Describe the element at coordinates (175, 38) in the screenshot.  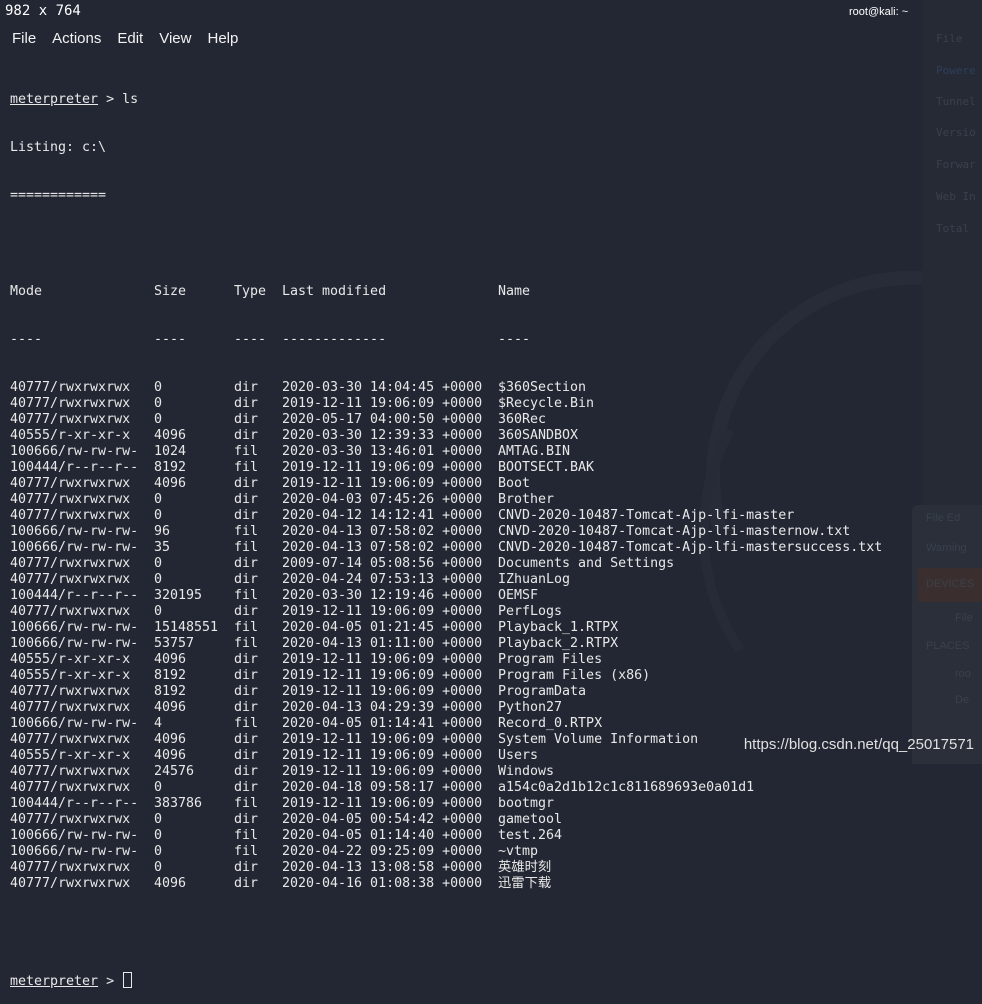
I see `menu-view: View` at that location.